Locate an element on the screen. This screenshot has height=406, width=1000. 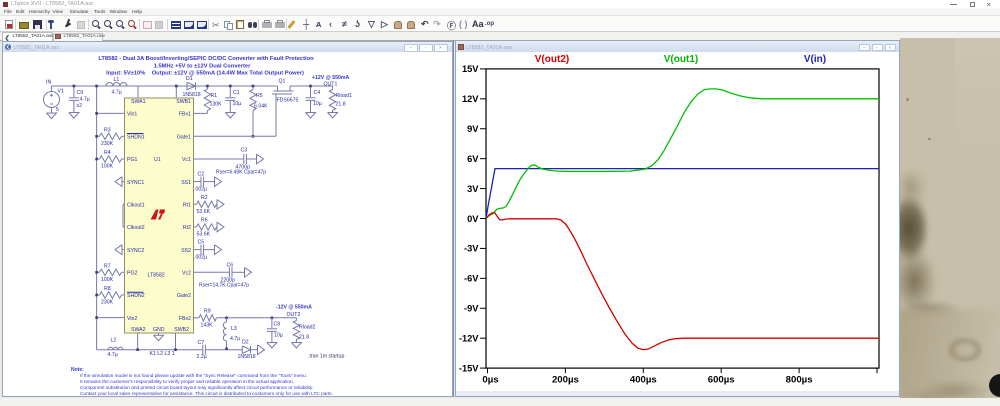
svg-text: R6 is located at coordinates (204, 221).